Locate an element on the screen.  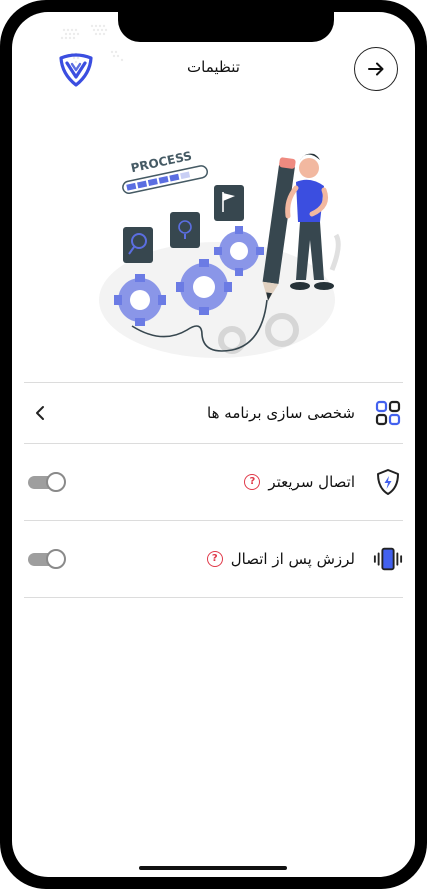
setting-vibrate-after-connect: لرزش پس از اتصال ? is located at coordinates (213, 559).